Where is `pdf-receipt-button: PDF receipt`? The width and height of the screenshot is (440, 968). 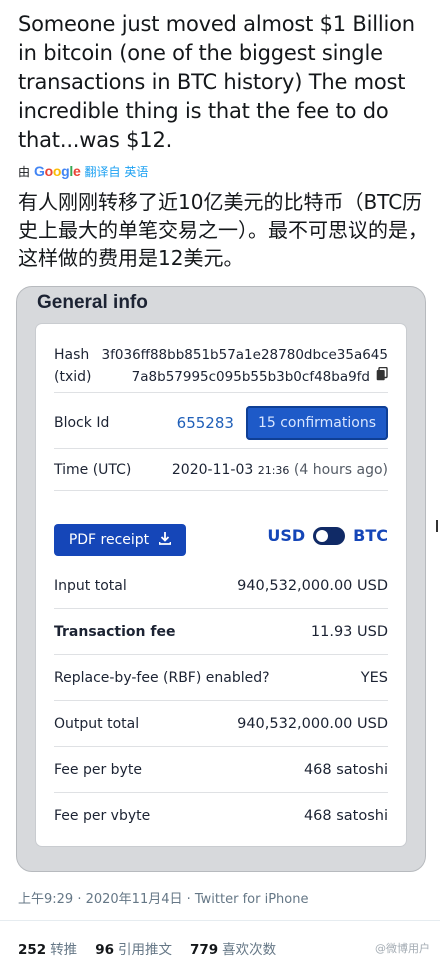 pdf-receipt-button: PDF receipt is located at coordinates (120, 540).